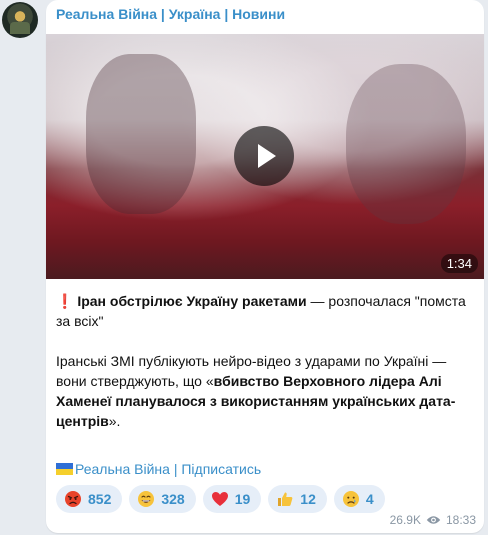 This screenshot has height=535, width=488. What do you see at coordinates (232, 499) in the screenshot?
I see `reaction-heart: 19` at bounding box center [232, 499].